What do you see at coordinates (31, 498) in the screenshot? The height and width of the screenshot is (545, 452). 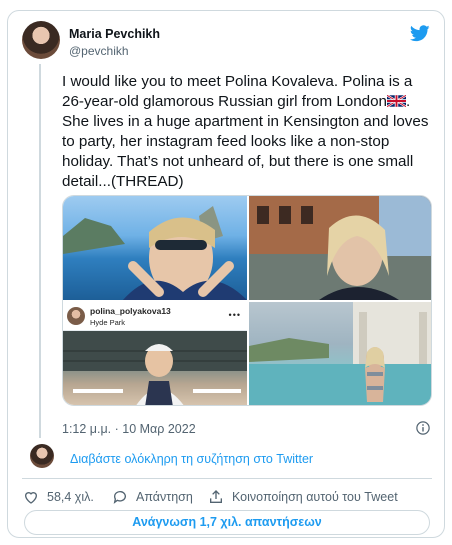 I see `heart-icon` at bounding box center [31, 498].